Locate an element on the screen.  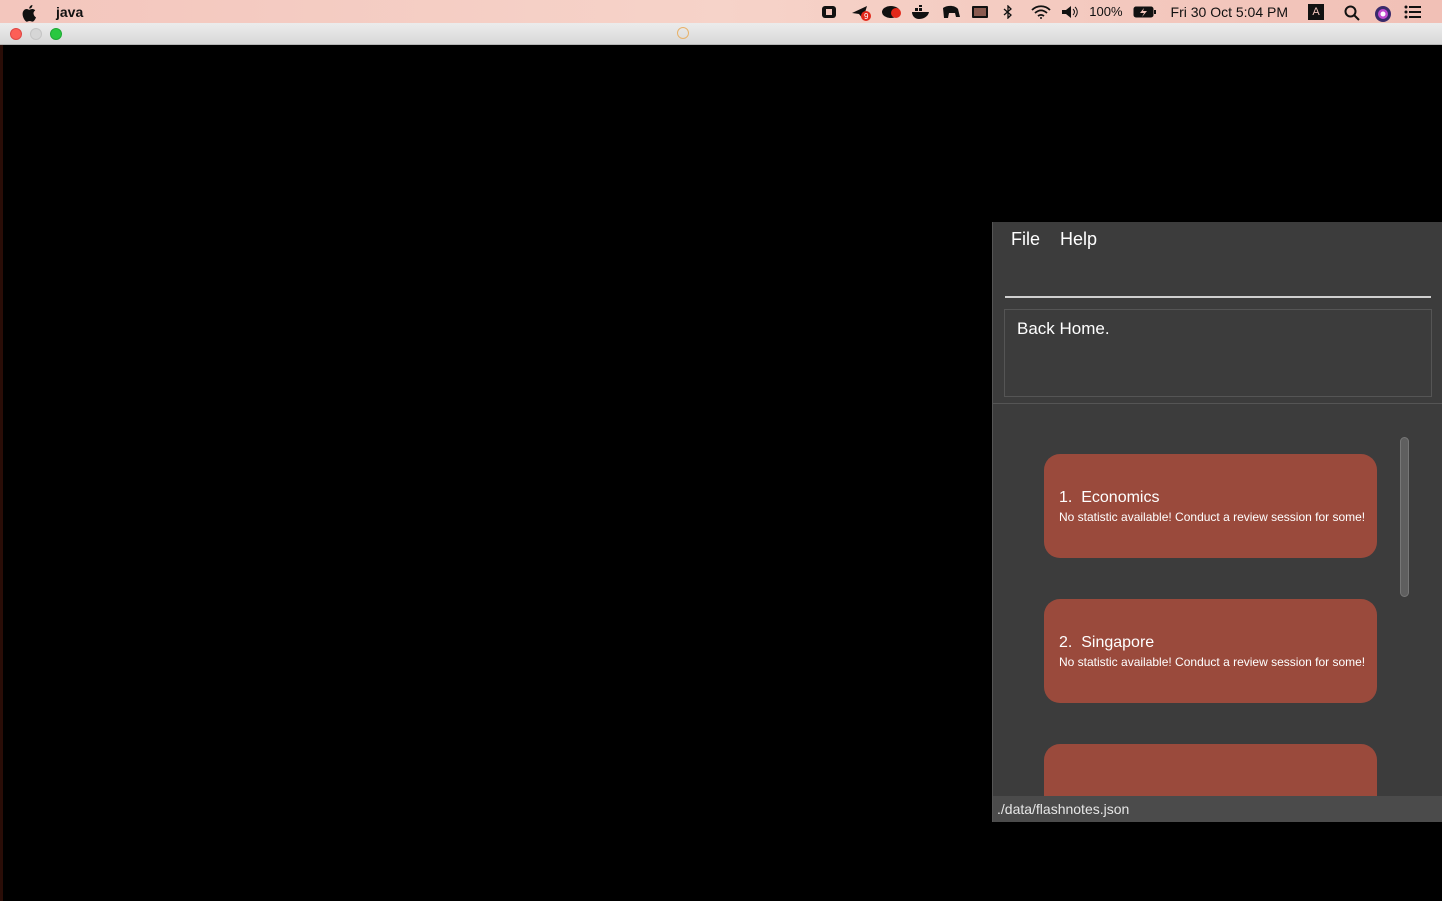
status-area: 9 100% Fri 30 Oct 5:04 PM A is located at coordinates (1128, 11).